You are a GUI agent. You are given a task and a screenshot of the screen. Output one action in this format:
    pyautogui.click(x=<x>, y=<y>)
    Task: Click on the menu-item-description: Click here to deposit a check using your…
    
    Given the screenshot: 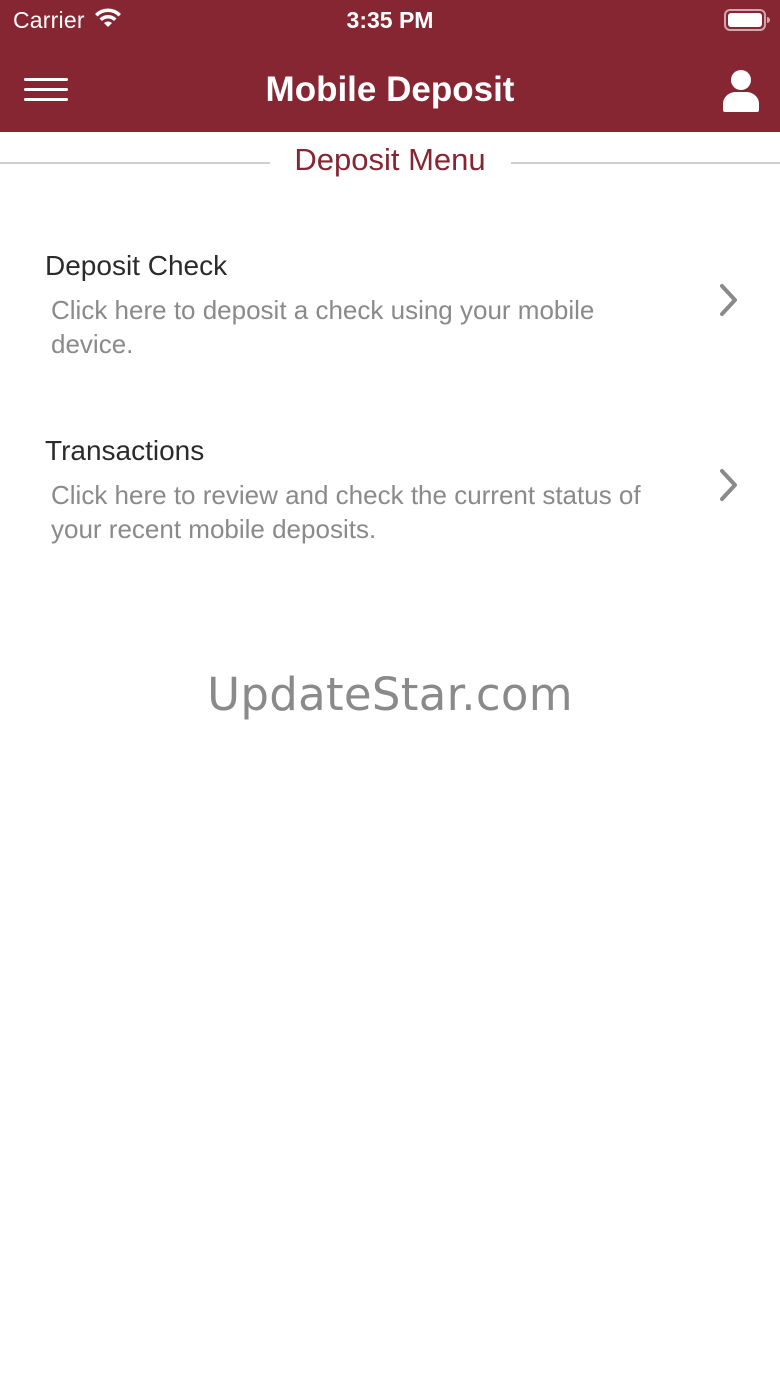 What is the action you would take?
    pyautogui.click(x=323, y=327)
    